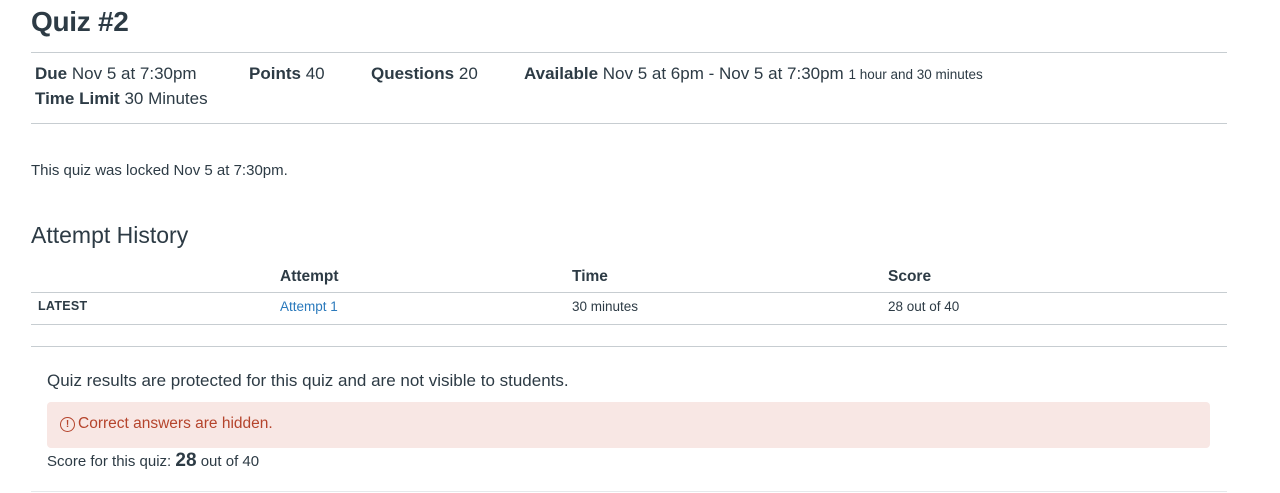  I want to click on attempt-time: 30 minutes, so click(605, 306).